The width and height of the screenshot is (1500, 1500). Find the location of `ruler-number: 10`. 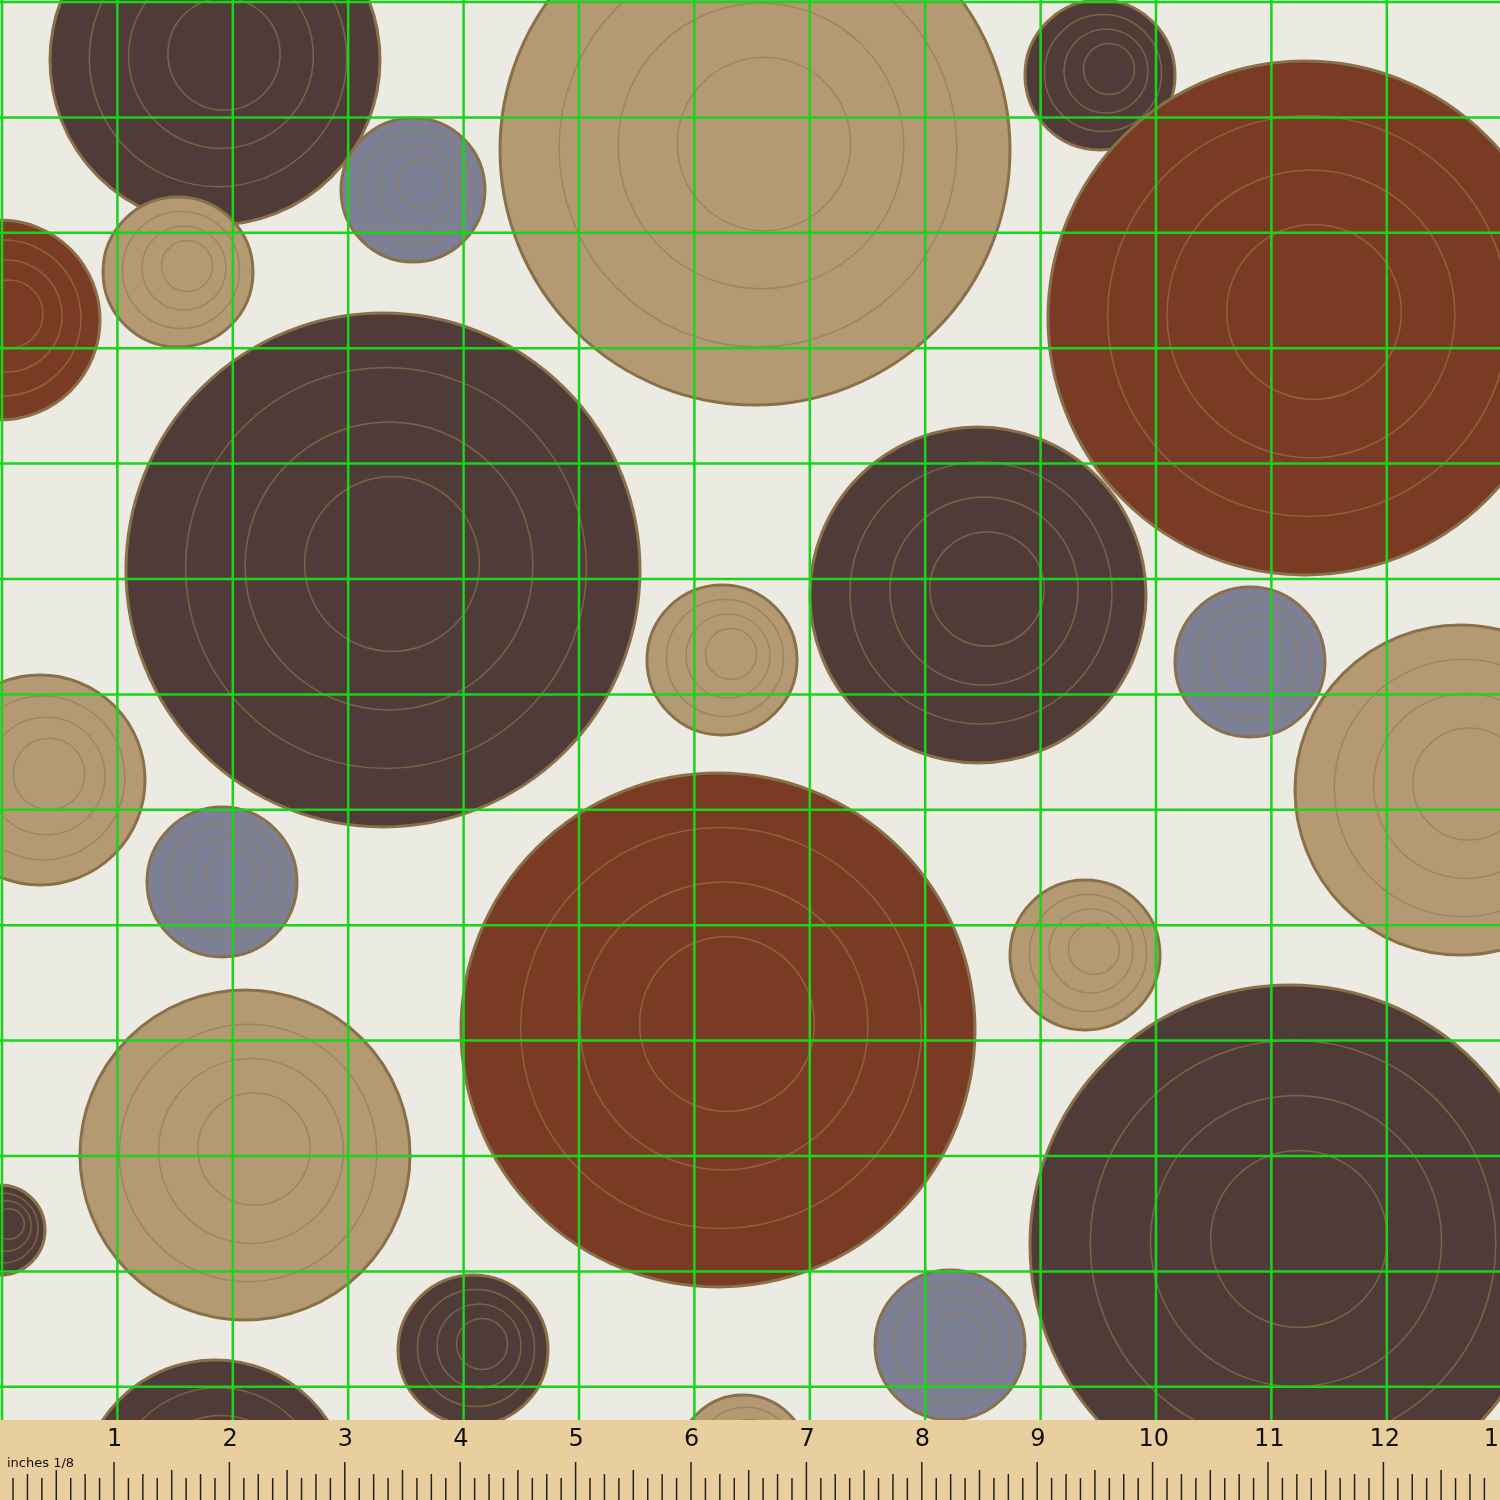

ruler-number: 10 is located at coordinates (1154, 1438).